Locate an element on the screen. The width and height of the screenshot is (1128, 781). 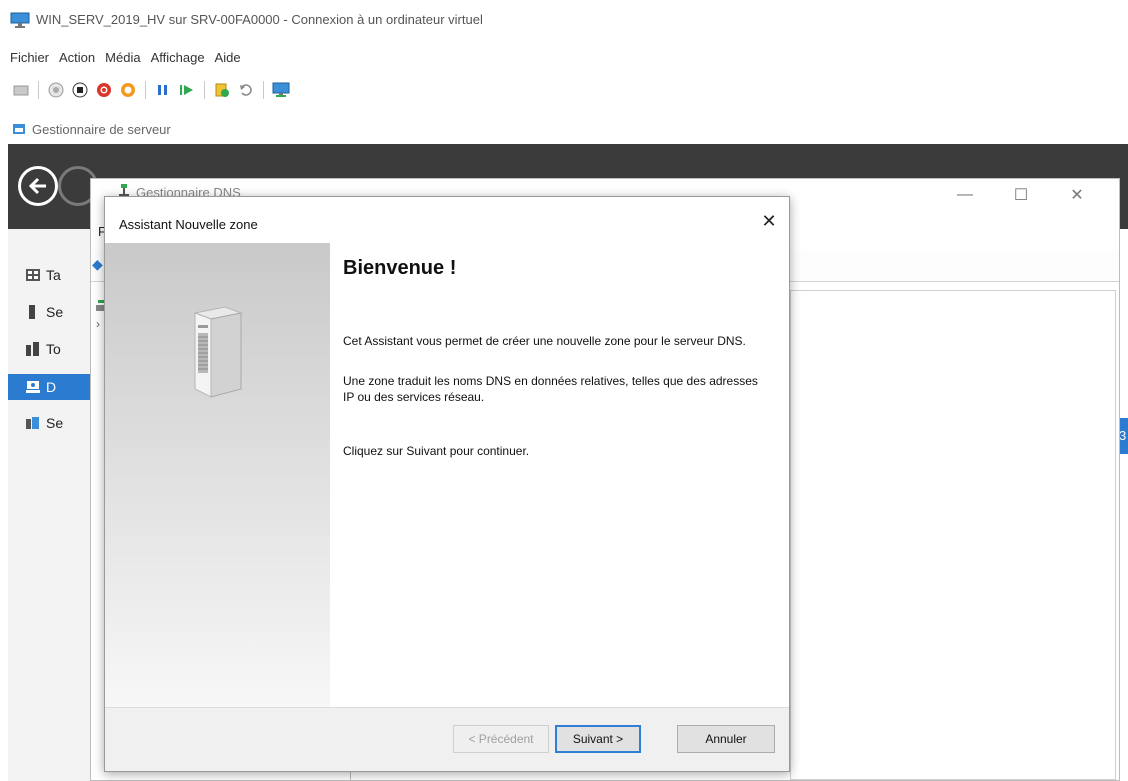
next-button: Suivant > is located at coordinates (598, 739).